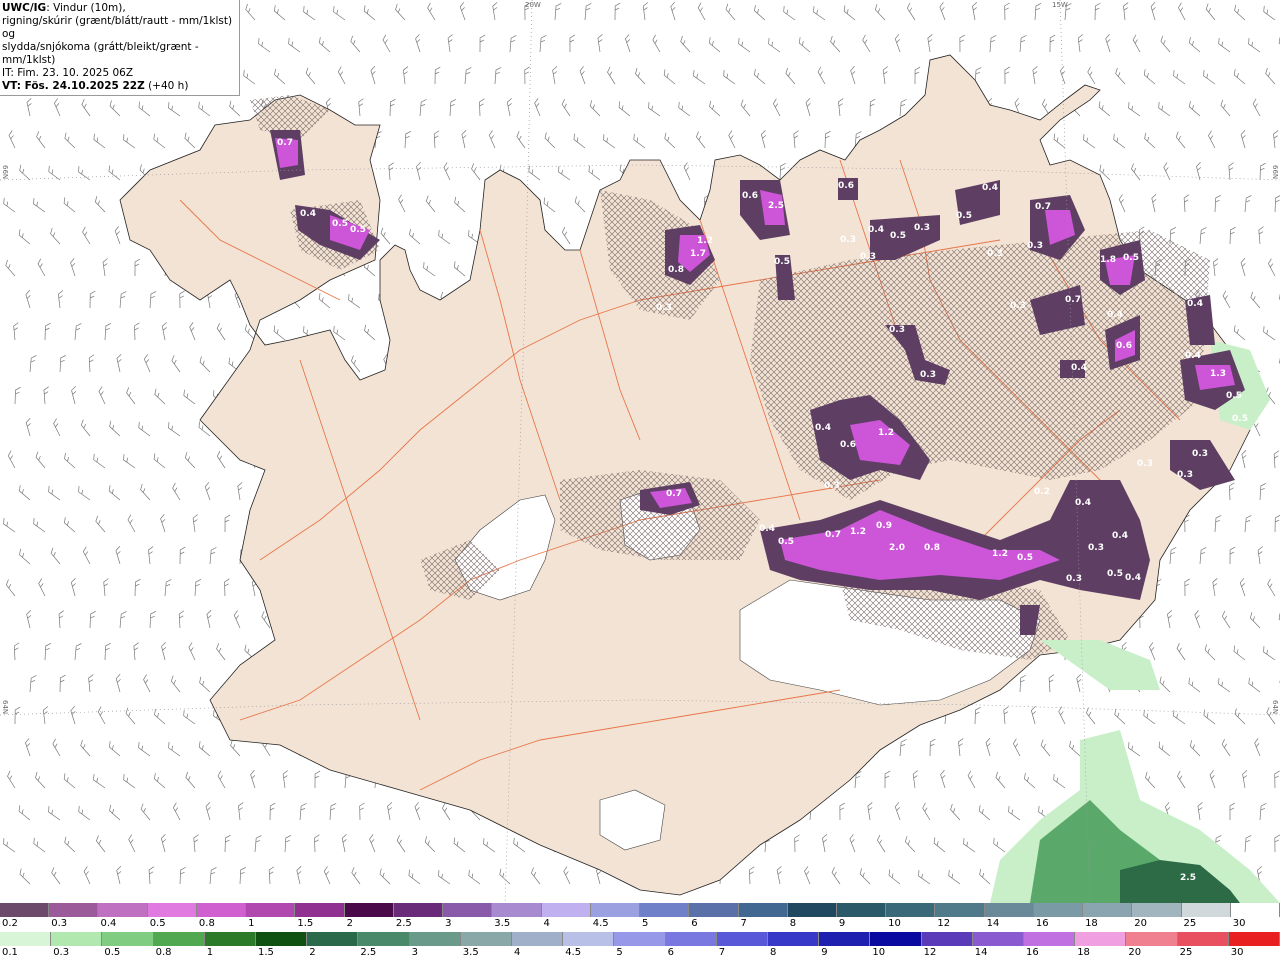 Image resolution: width=1280 pixels, height=960 pixels. Describe the element at coordinates (163, 952) in the screenshot. I see `rain-scale-label: 0.8` at that location.